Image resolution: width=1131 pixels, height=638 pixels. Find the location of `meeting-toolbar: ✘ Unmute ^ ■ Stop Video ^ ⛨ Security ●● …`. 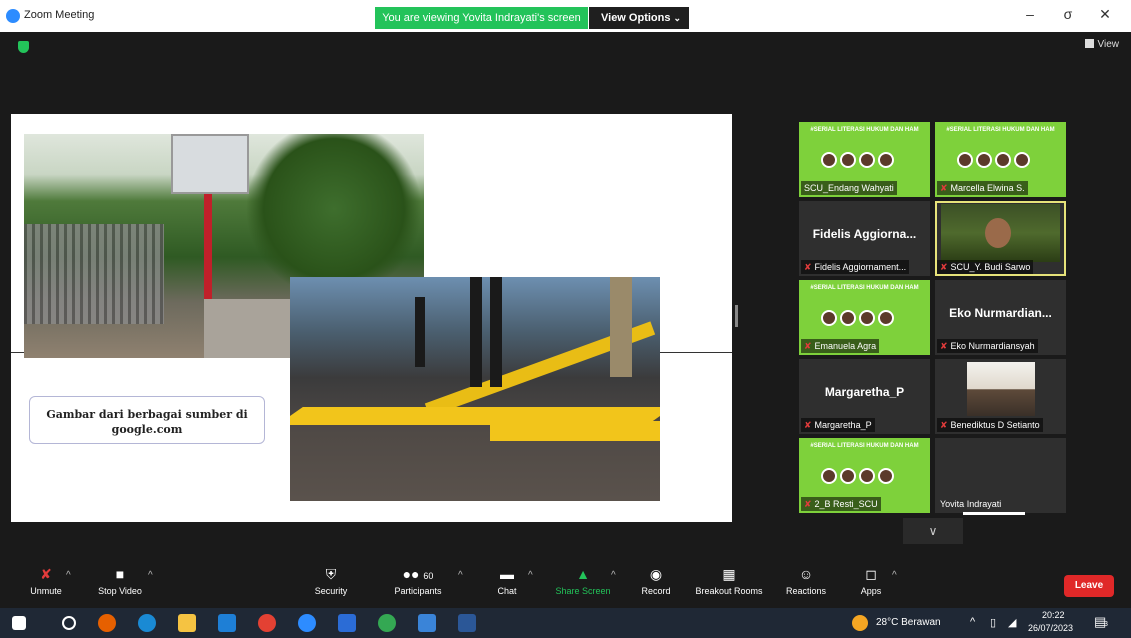

meeting-toolbar: ✘ Unmute ^ ■ Stop Video ^ ⛨ Security ●● … is located at coordinates (565, 585).